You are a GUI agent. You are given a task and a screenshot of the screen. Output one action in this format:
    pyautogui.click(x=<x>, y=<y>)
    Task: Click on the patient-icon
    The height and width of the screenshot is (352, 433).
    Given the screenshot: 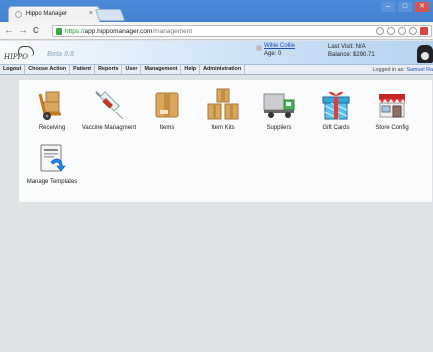 What is the action you would take?
    pyautogui.click(x=259, y=48)
    